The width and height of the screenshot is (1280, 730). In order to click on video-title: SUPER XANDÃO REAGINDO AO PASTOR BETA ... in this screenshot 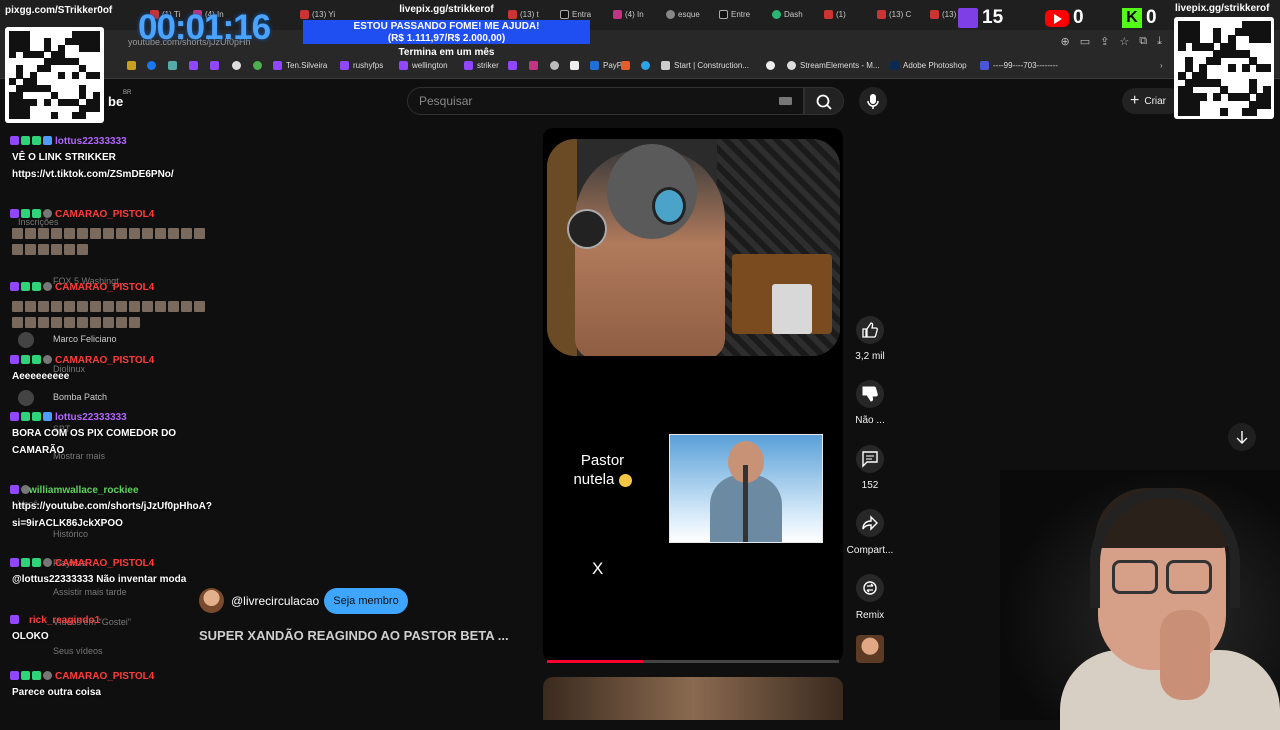, I will do `click(354, 635)`.